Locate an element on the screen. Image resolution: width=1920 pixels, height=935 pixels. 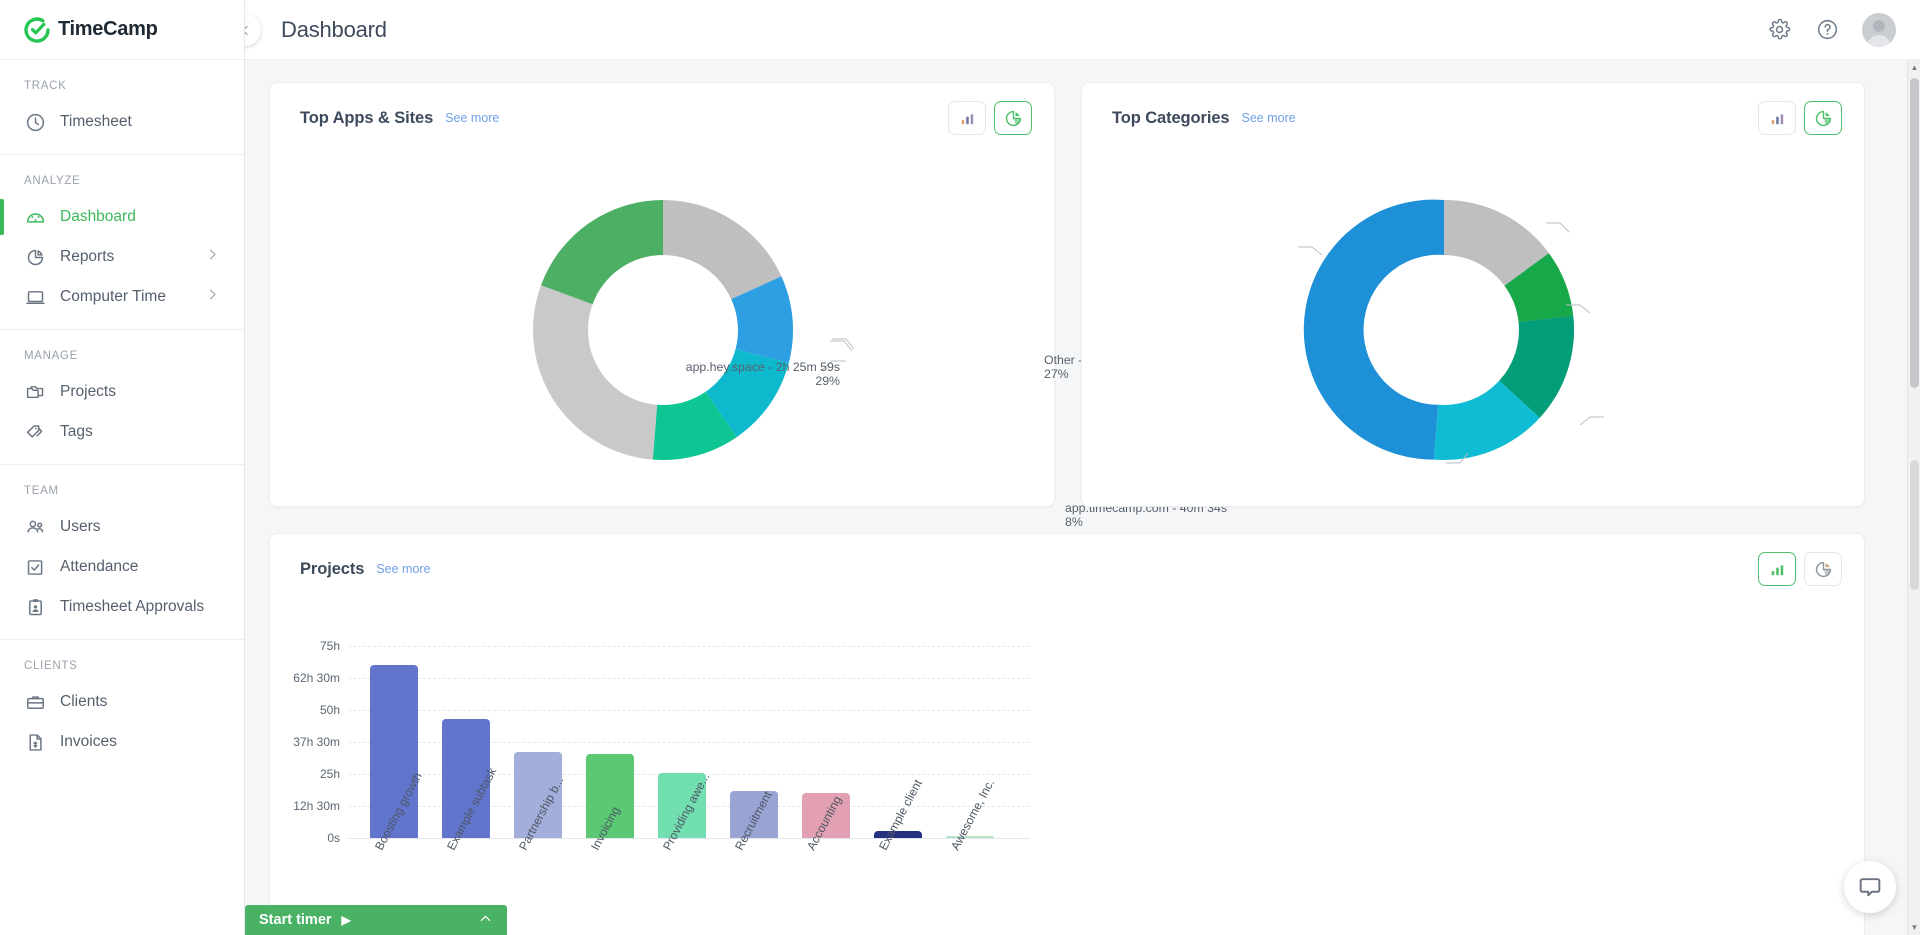
donut-label-app-hey-space: app.hey.space - 2h 25m 59s 29% is located at coordinates (745, 374).